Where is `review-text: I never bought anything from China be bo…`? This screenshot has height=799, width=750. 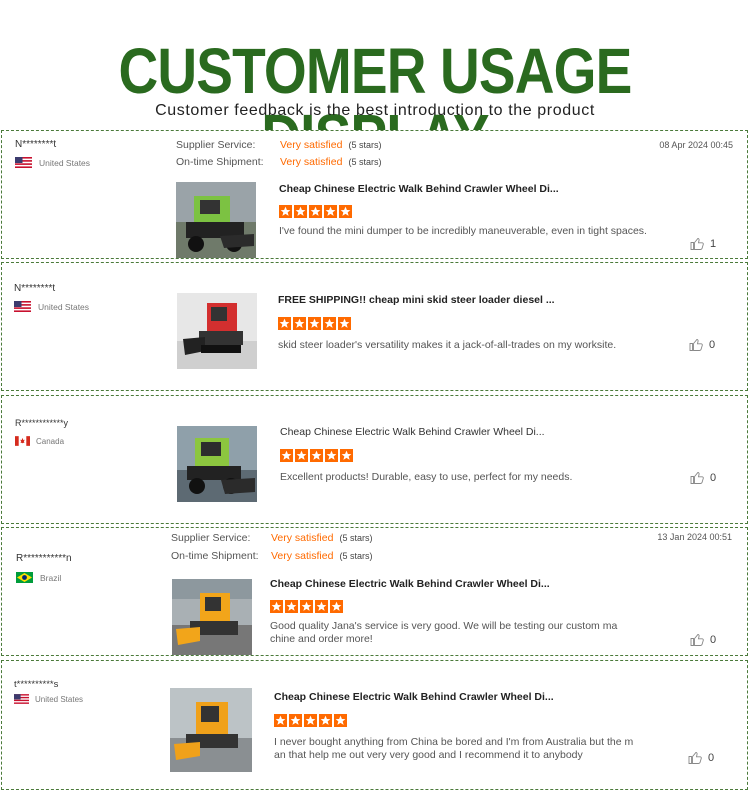
review-text: I never bought anything from China be bo… is located at coordinates (454, 748).